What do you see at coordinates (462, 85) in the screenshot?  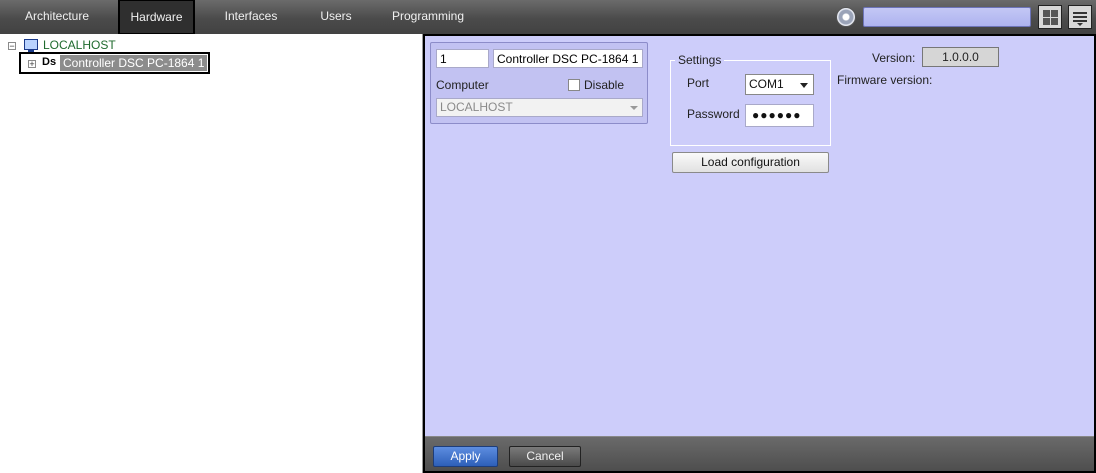 I see `computer-label: Computer` at bounding box center [462, 85].